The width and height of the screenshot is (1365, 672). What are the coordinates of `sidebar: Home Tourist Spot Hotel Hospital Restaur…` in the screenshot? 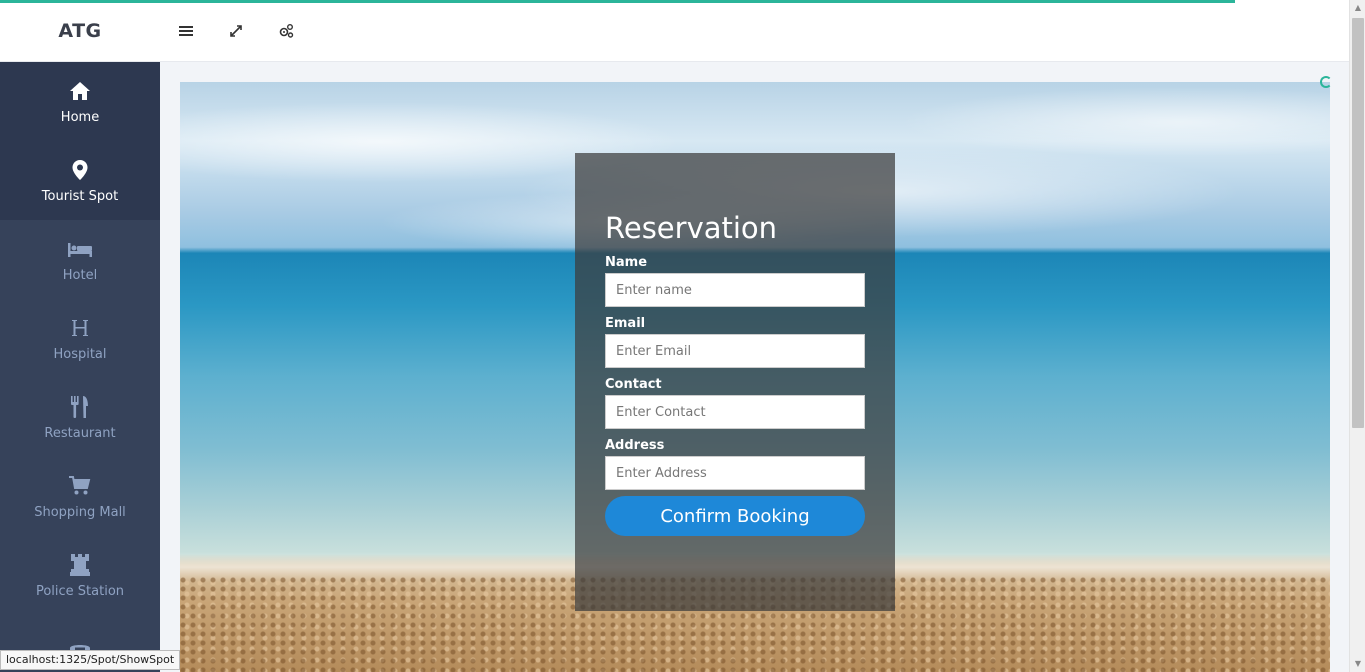 It's located at (80, 367).